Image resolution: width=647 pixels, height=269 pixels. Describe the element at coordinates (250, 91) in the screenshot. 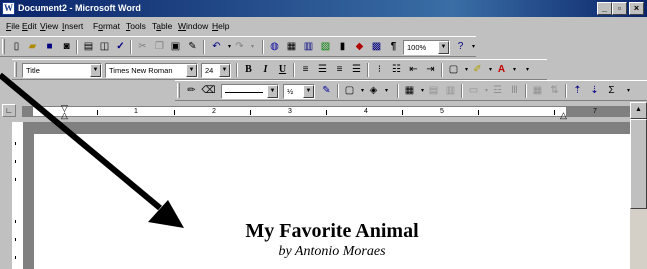

I see `line-style-select: ▼` at that location.